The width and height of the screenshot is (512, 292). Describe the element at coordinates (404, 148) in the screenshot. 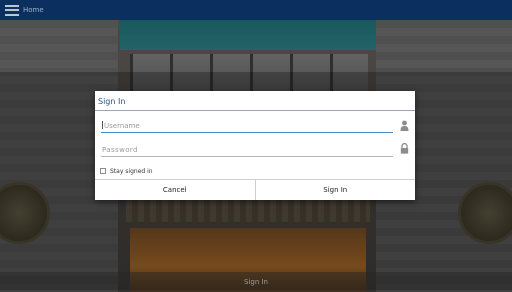

I see `lock-icon` at that location.